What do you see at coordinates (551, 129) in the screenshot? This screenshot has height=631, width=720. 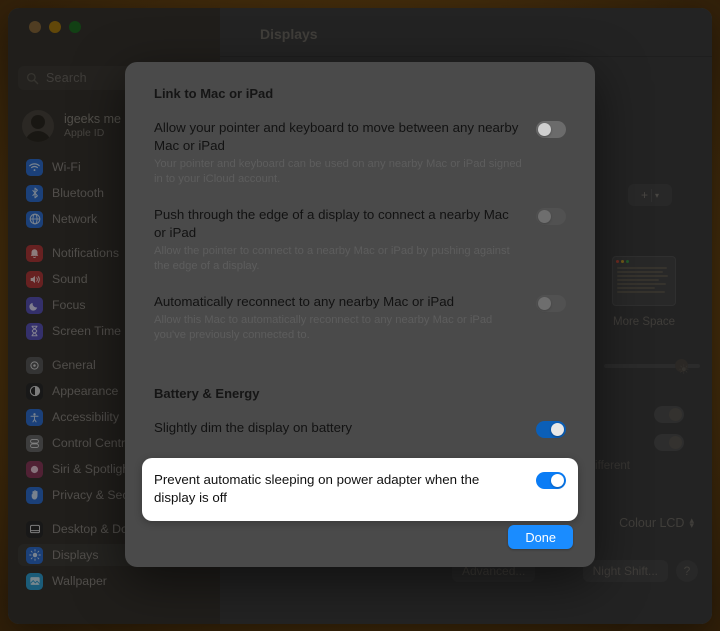 I see `toggle-allow-pointer` at bounding box center [551, 129].